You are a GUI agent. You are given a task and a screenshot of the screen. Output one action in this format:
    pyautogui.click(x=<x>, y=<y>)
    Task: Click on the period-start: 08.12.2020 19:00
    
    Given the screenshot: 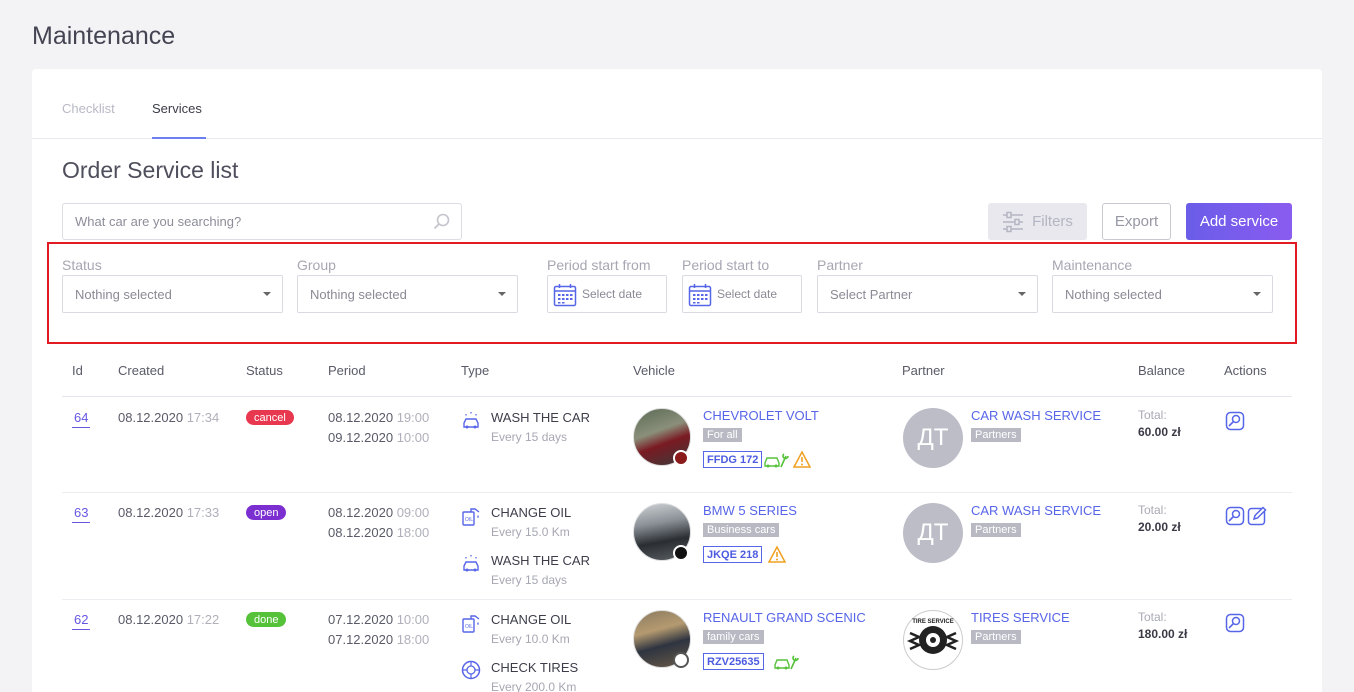 What is the action you would take?
    pyautogui.click(x=378, y=417)
    